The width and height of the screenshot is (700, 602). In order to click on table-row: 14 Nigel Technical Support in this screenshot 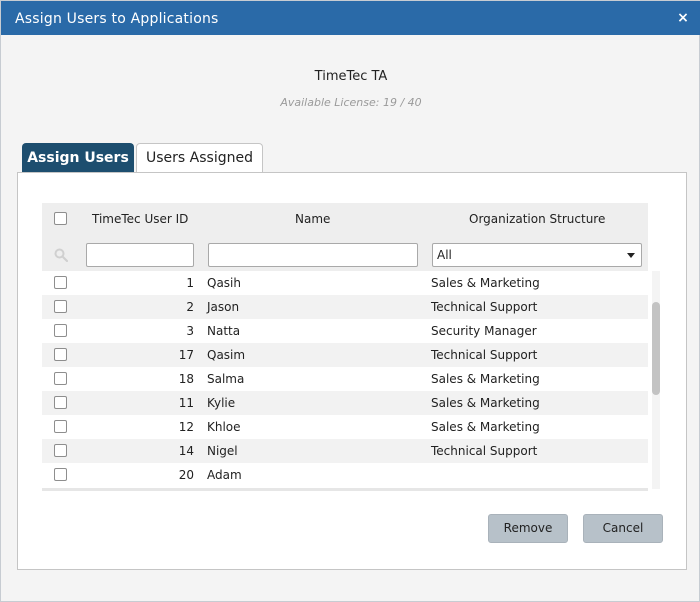, I will do `click(345, 451)`.